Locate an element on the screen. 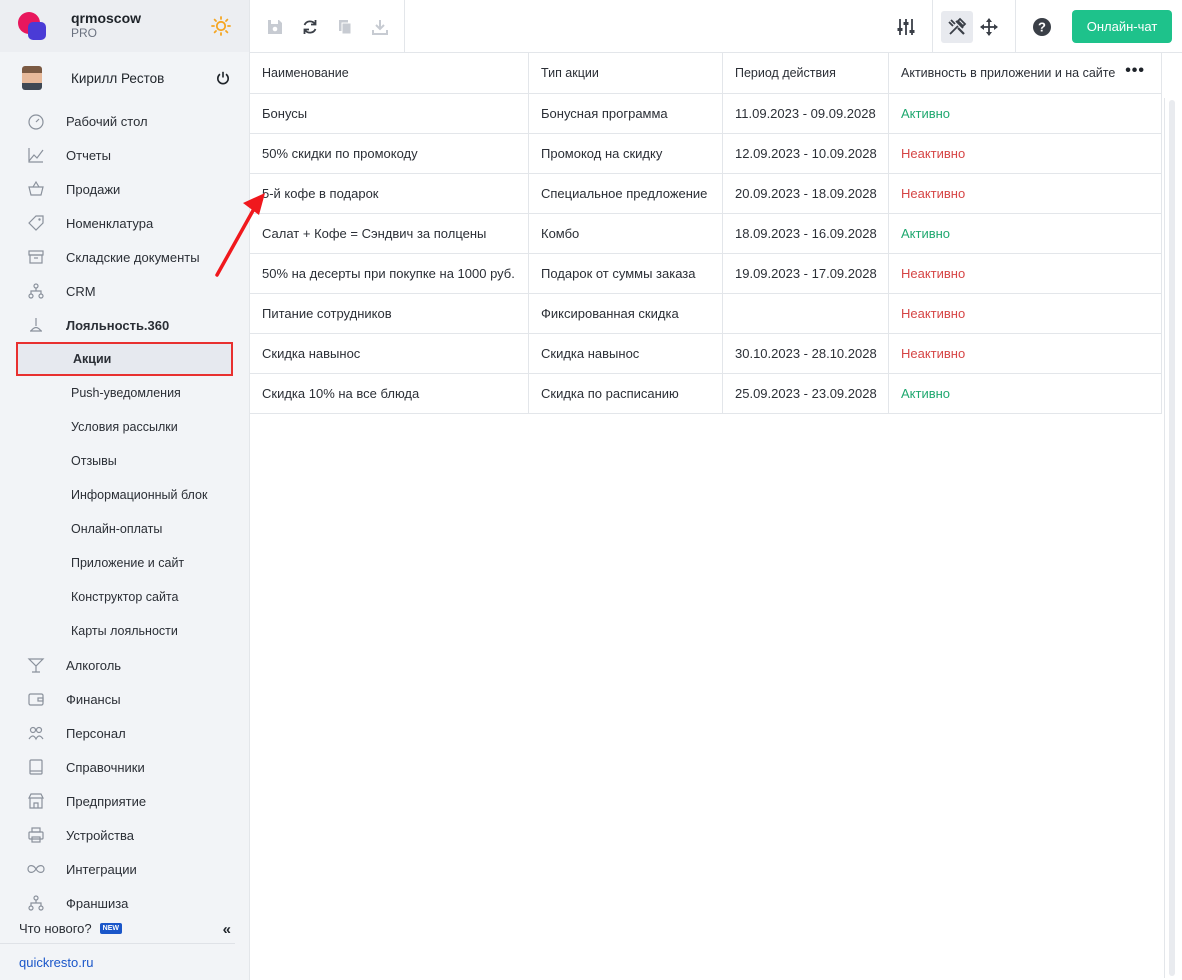  hierarchy-icon is located at coordinates (36, 291).